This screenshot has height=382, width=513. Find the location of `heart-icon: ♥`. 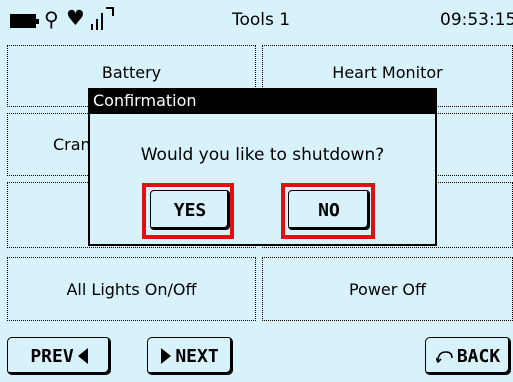

heart-icon: ♥ is located at coordinates (75, 18).